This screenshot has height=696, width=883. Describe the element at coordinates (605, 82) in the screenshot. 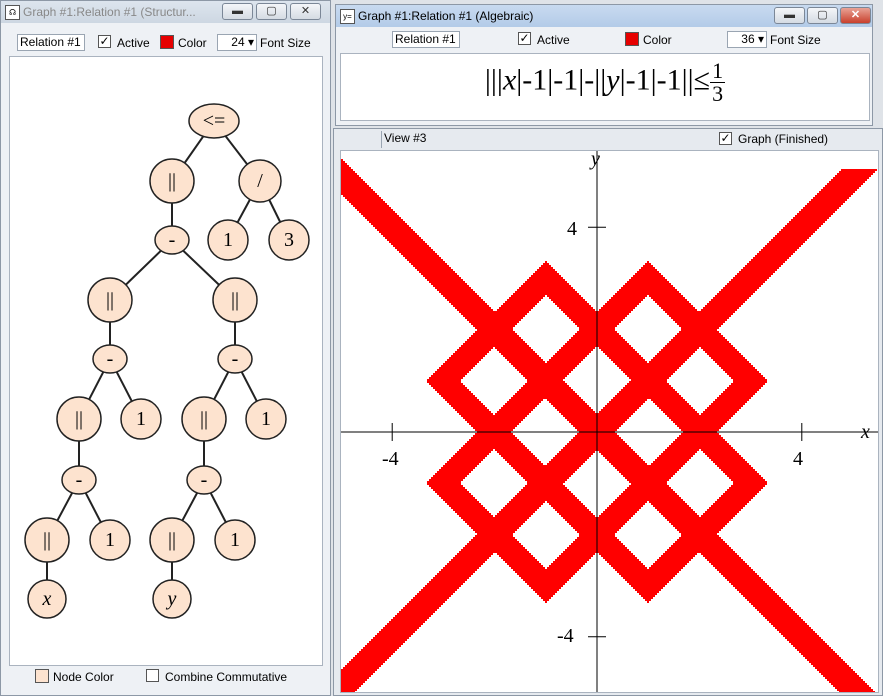

I see `algebraic-formula: |||x|-1|-1|-||y|-1|-1||≤ 1 3` at that location.